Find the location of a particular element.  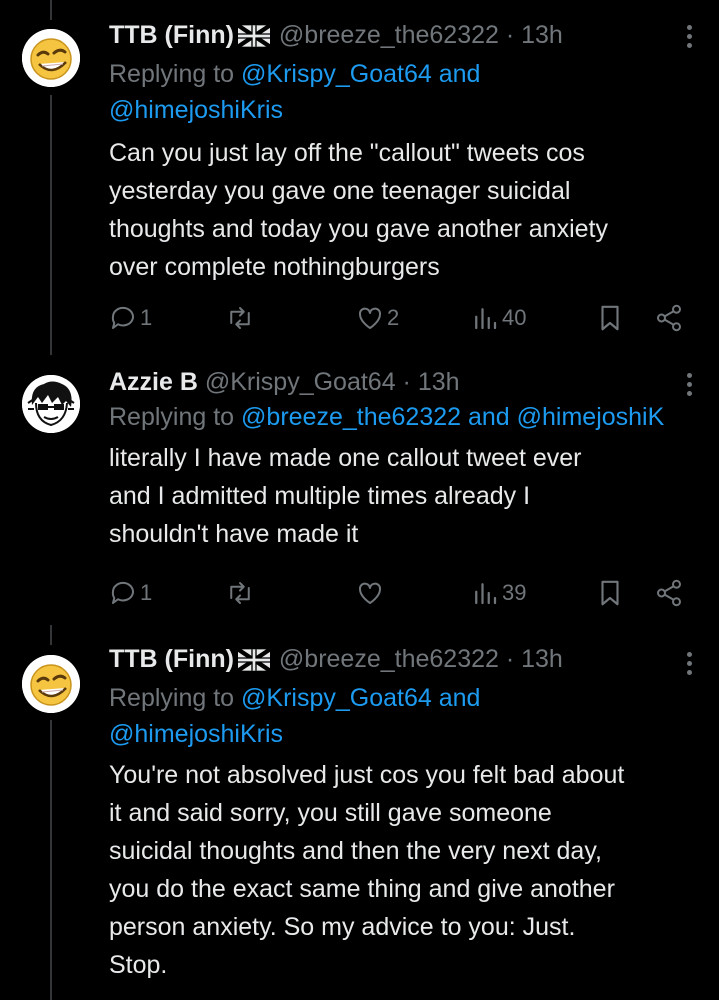

tweet-text-line: shouldn't have made it is located at coordinates (234, 534).